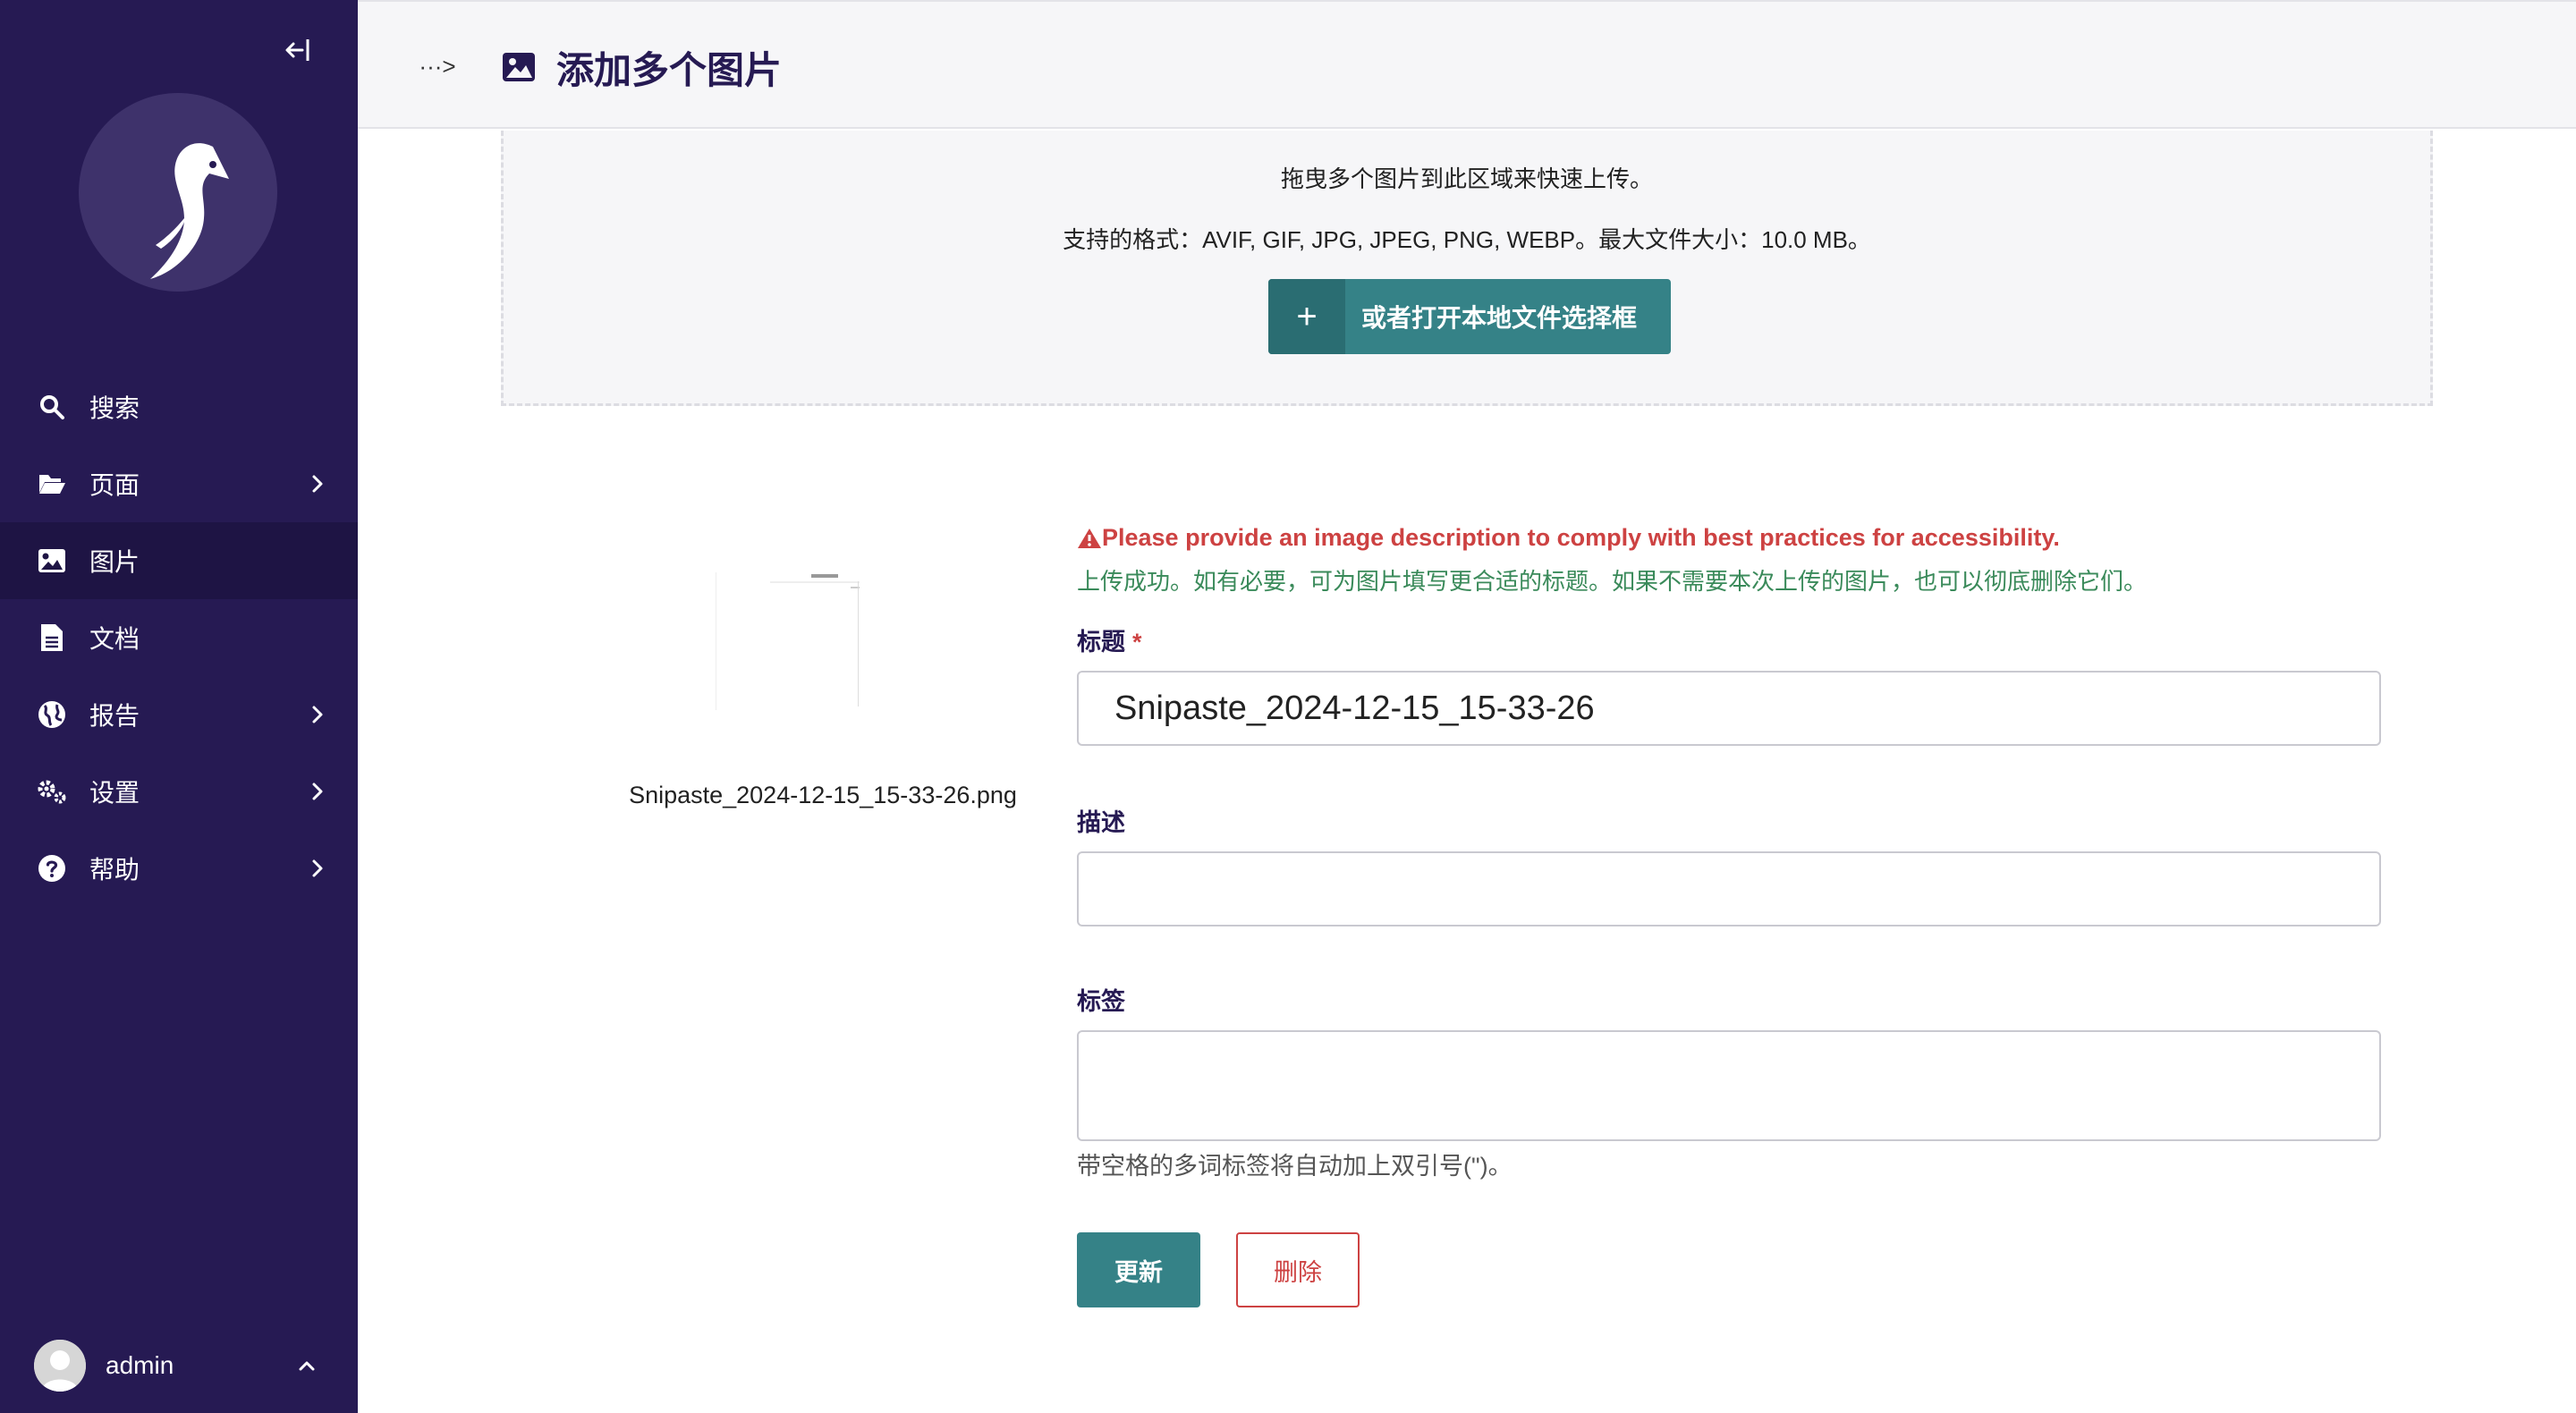 This screenshot has height=1413, width=2576. What do you see at coordinates (1101, 642) in the screenshot?
I see `title-label-text: 标题` at bounding box center [1101, 642].